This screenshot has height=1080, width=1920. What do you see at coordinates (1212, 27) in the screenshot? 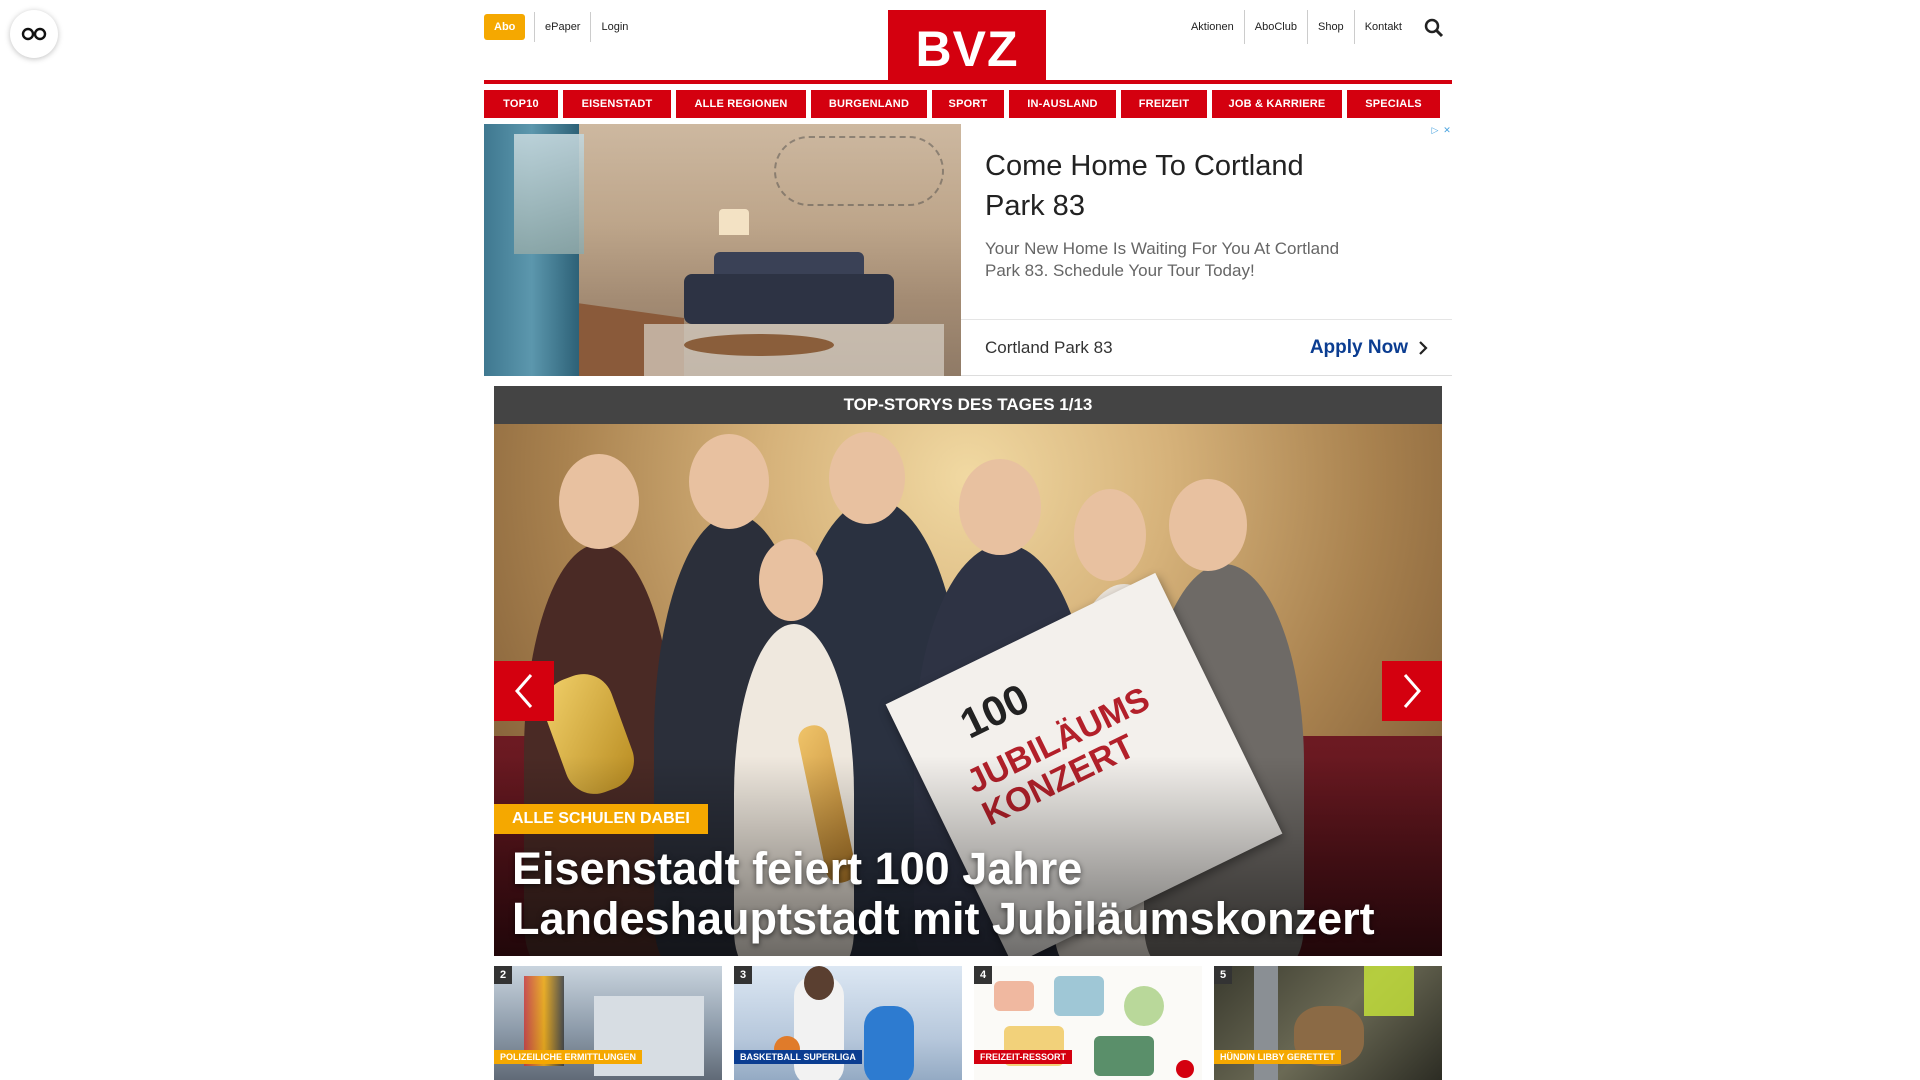
I see `aktionen-link: Aktionen` at bounding box center [1212, 27].